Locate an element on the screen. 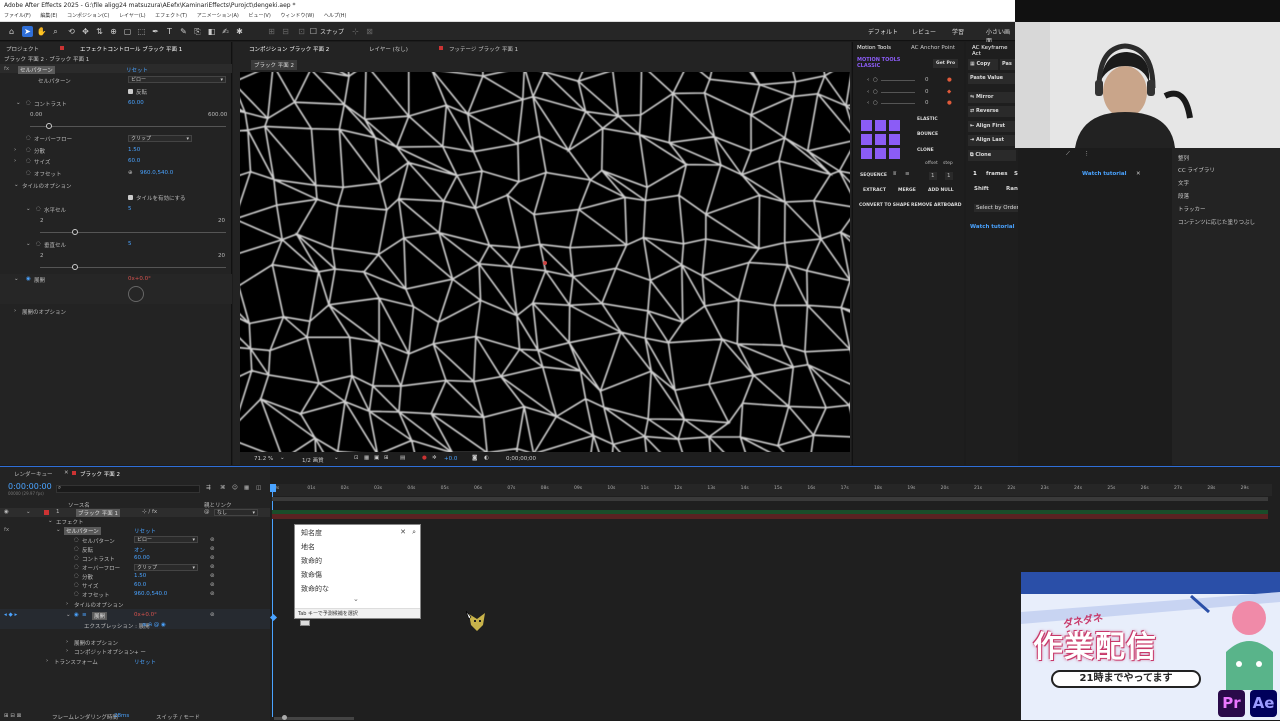 The height and width of the screenshot is (721, 1280). remove-artboard-button: REMOVE ARTBOARD is located at coordinates (936, 205).